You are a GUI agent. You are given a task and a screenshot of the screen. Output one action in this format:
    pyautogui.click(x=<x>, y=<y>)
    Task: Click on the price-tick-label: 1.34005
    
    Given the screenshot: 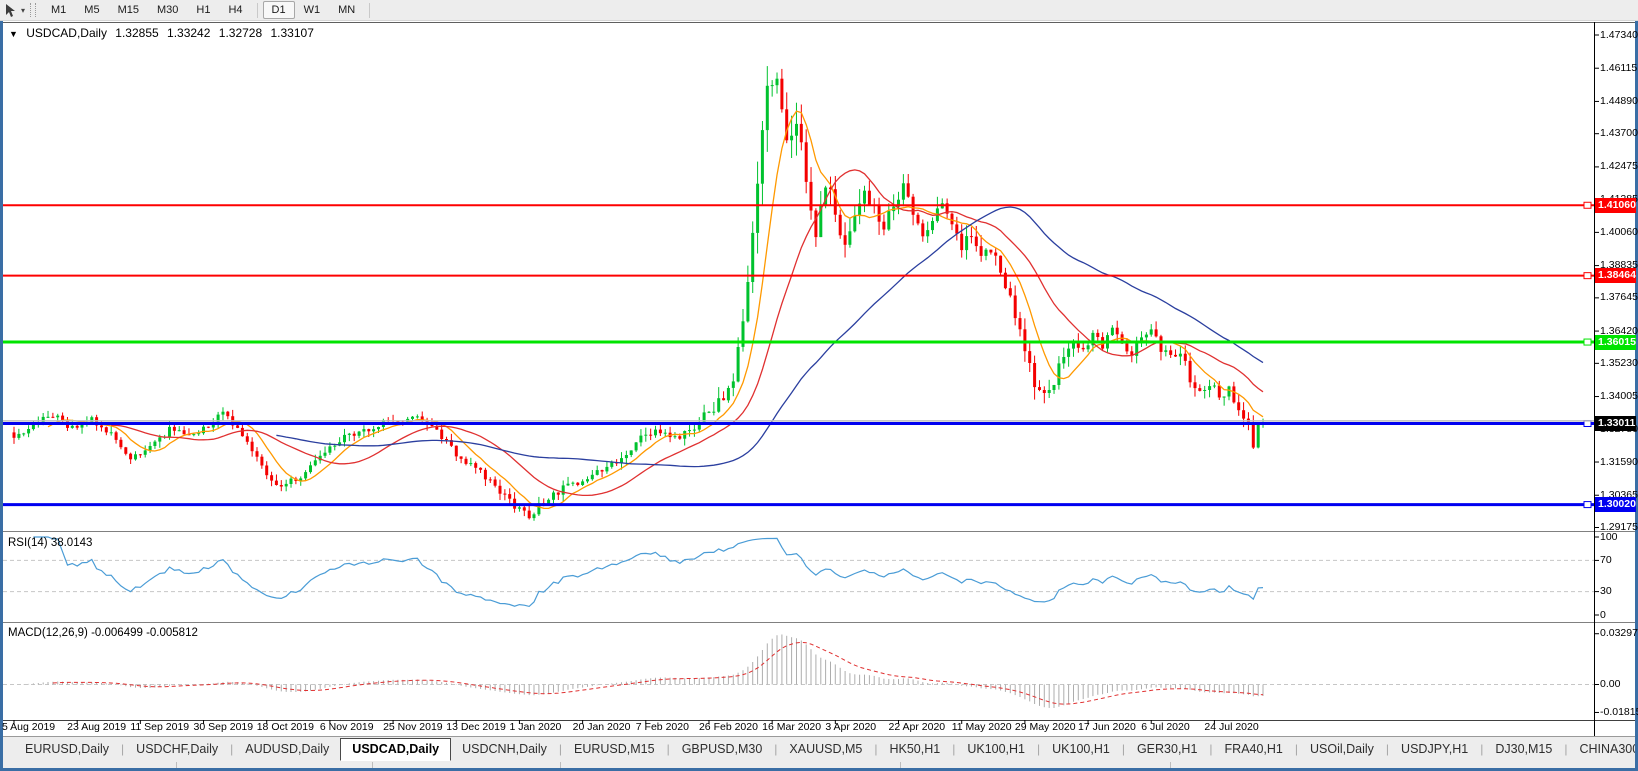 What is the action you would take?
    pyautogui.click(x=1619, y=396)
    